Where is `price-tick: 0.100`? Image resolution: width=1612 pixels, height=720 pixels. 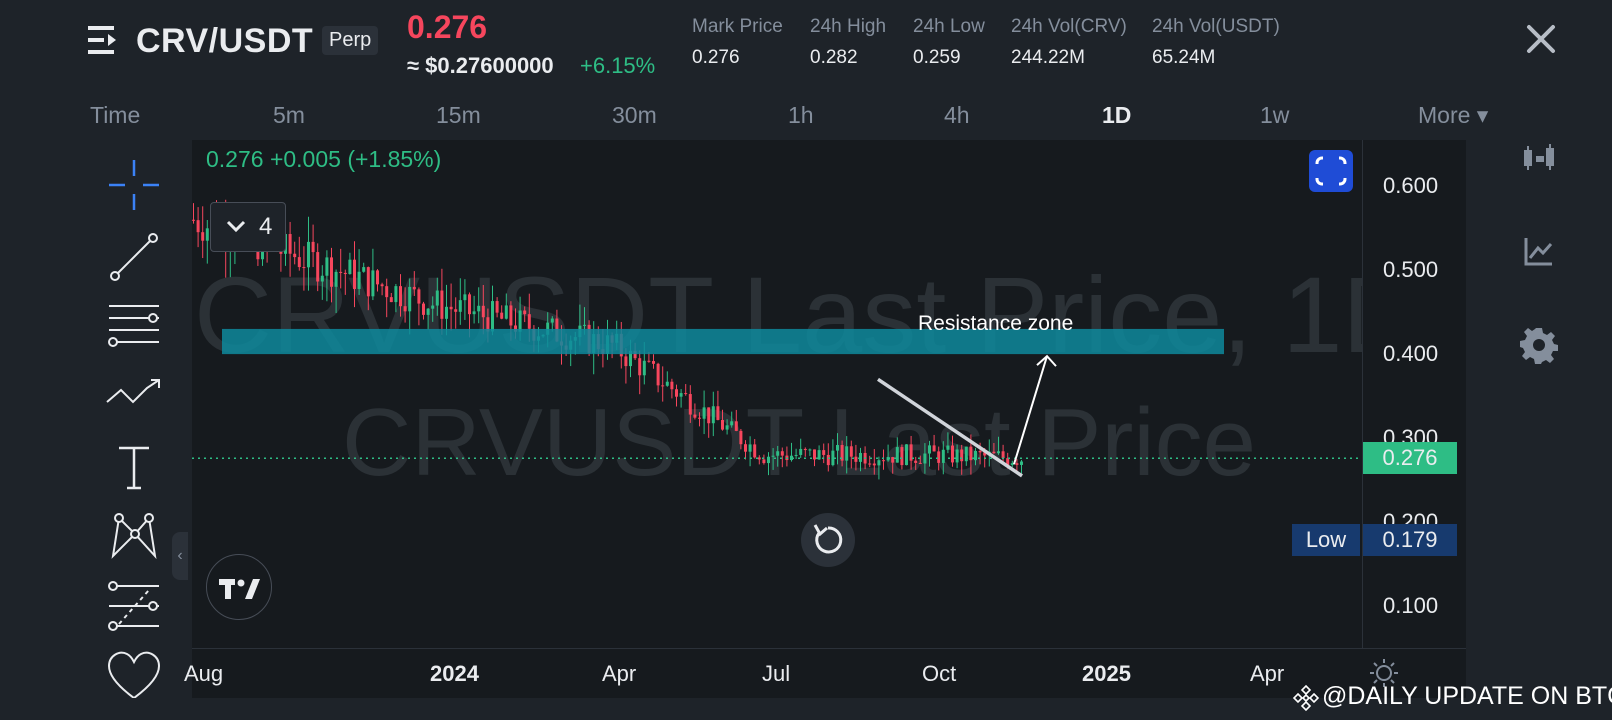 price-tick: 0.100 is located at coordinates (1411, 606).